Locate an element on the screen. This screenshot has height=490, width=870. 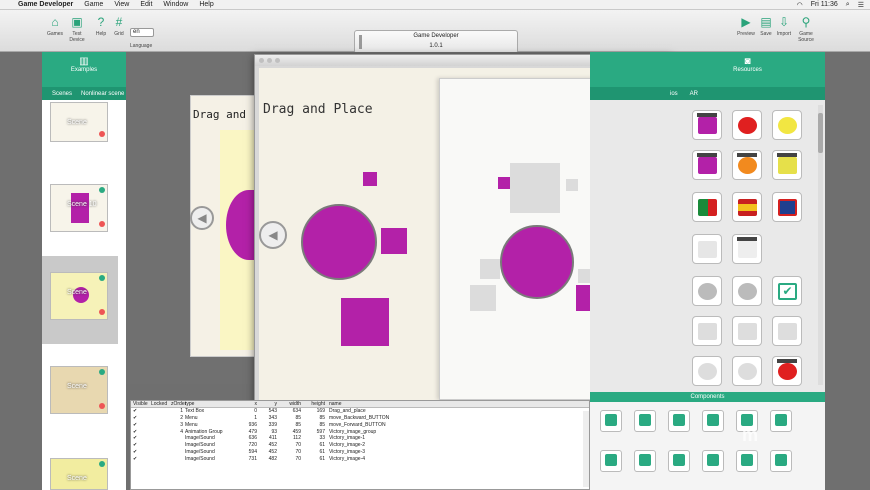
fast-forward-item is located at coordinates (747, 331).